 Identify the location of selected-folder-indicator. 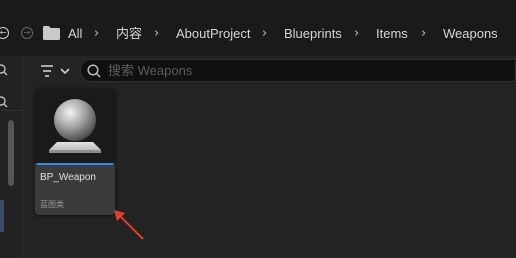
(2, 216).